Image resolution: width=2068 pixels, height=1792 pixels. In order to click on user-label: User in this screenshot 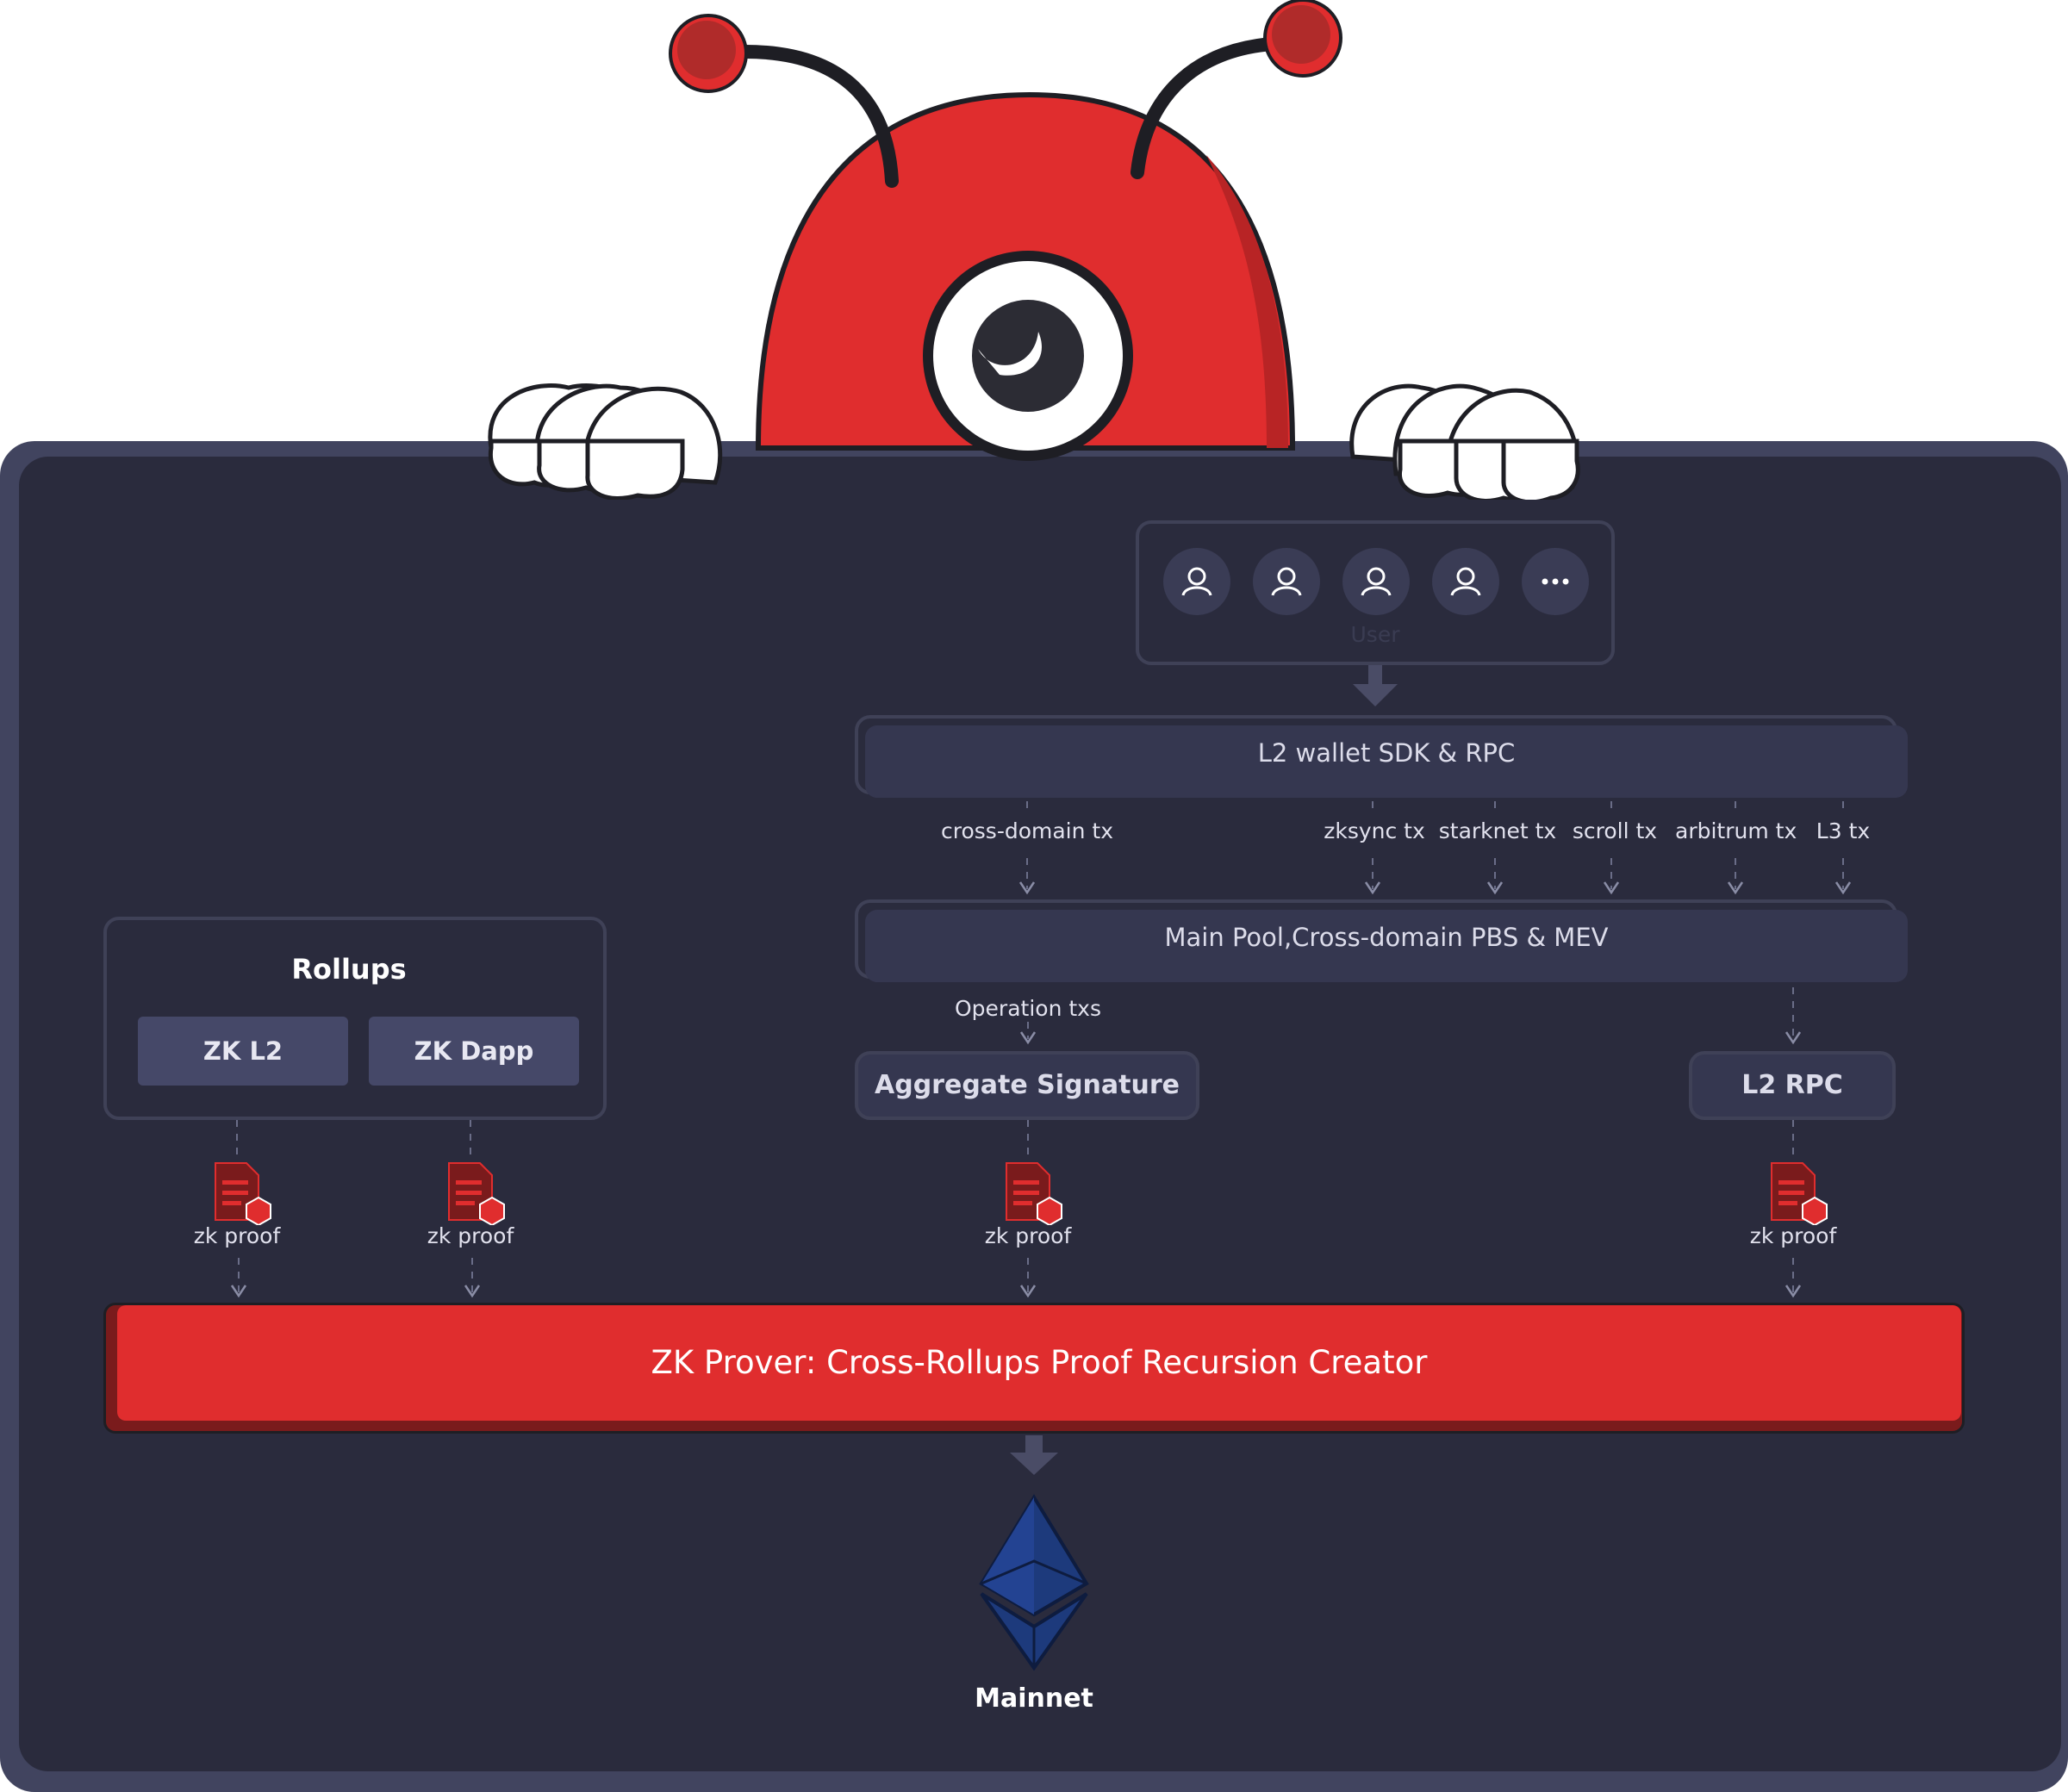, I will do `click(1375, 635)`.